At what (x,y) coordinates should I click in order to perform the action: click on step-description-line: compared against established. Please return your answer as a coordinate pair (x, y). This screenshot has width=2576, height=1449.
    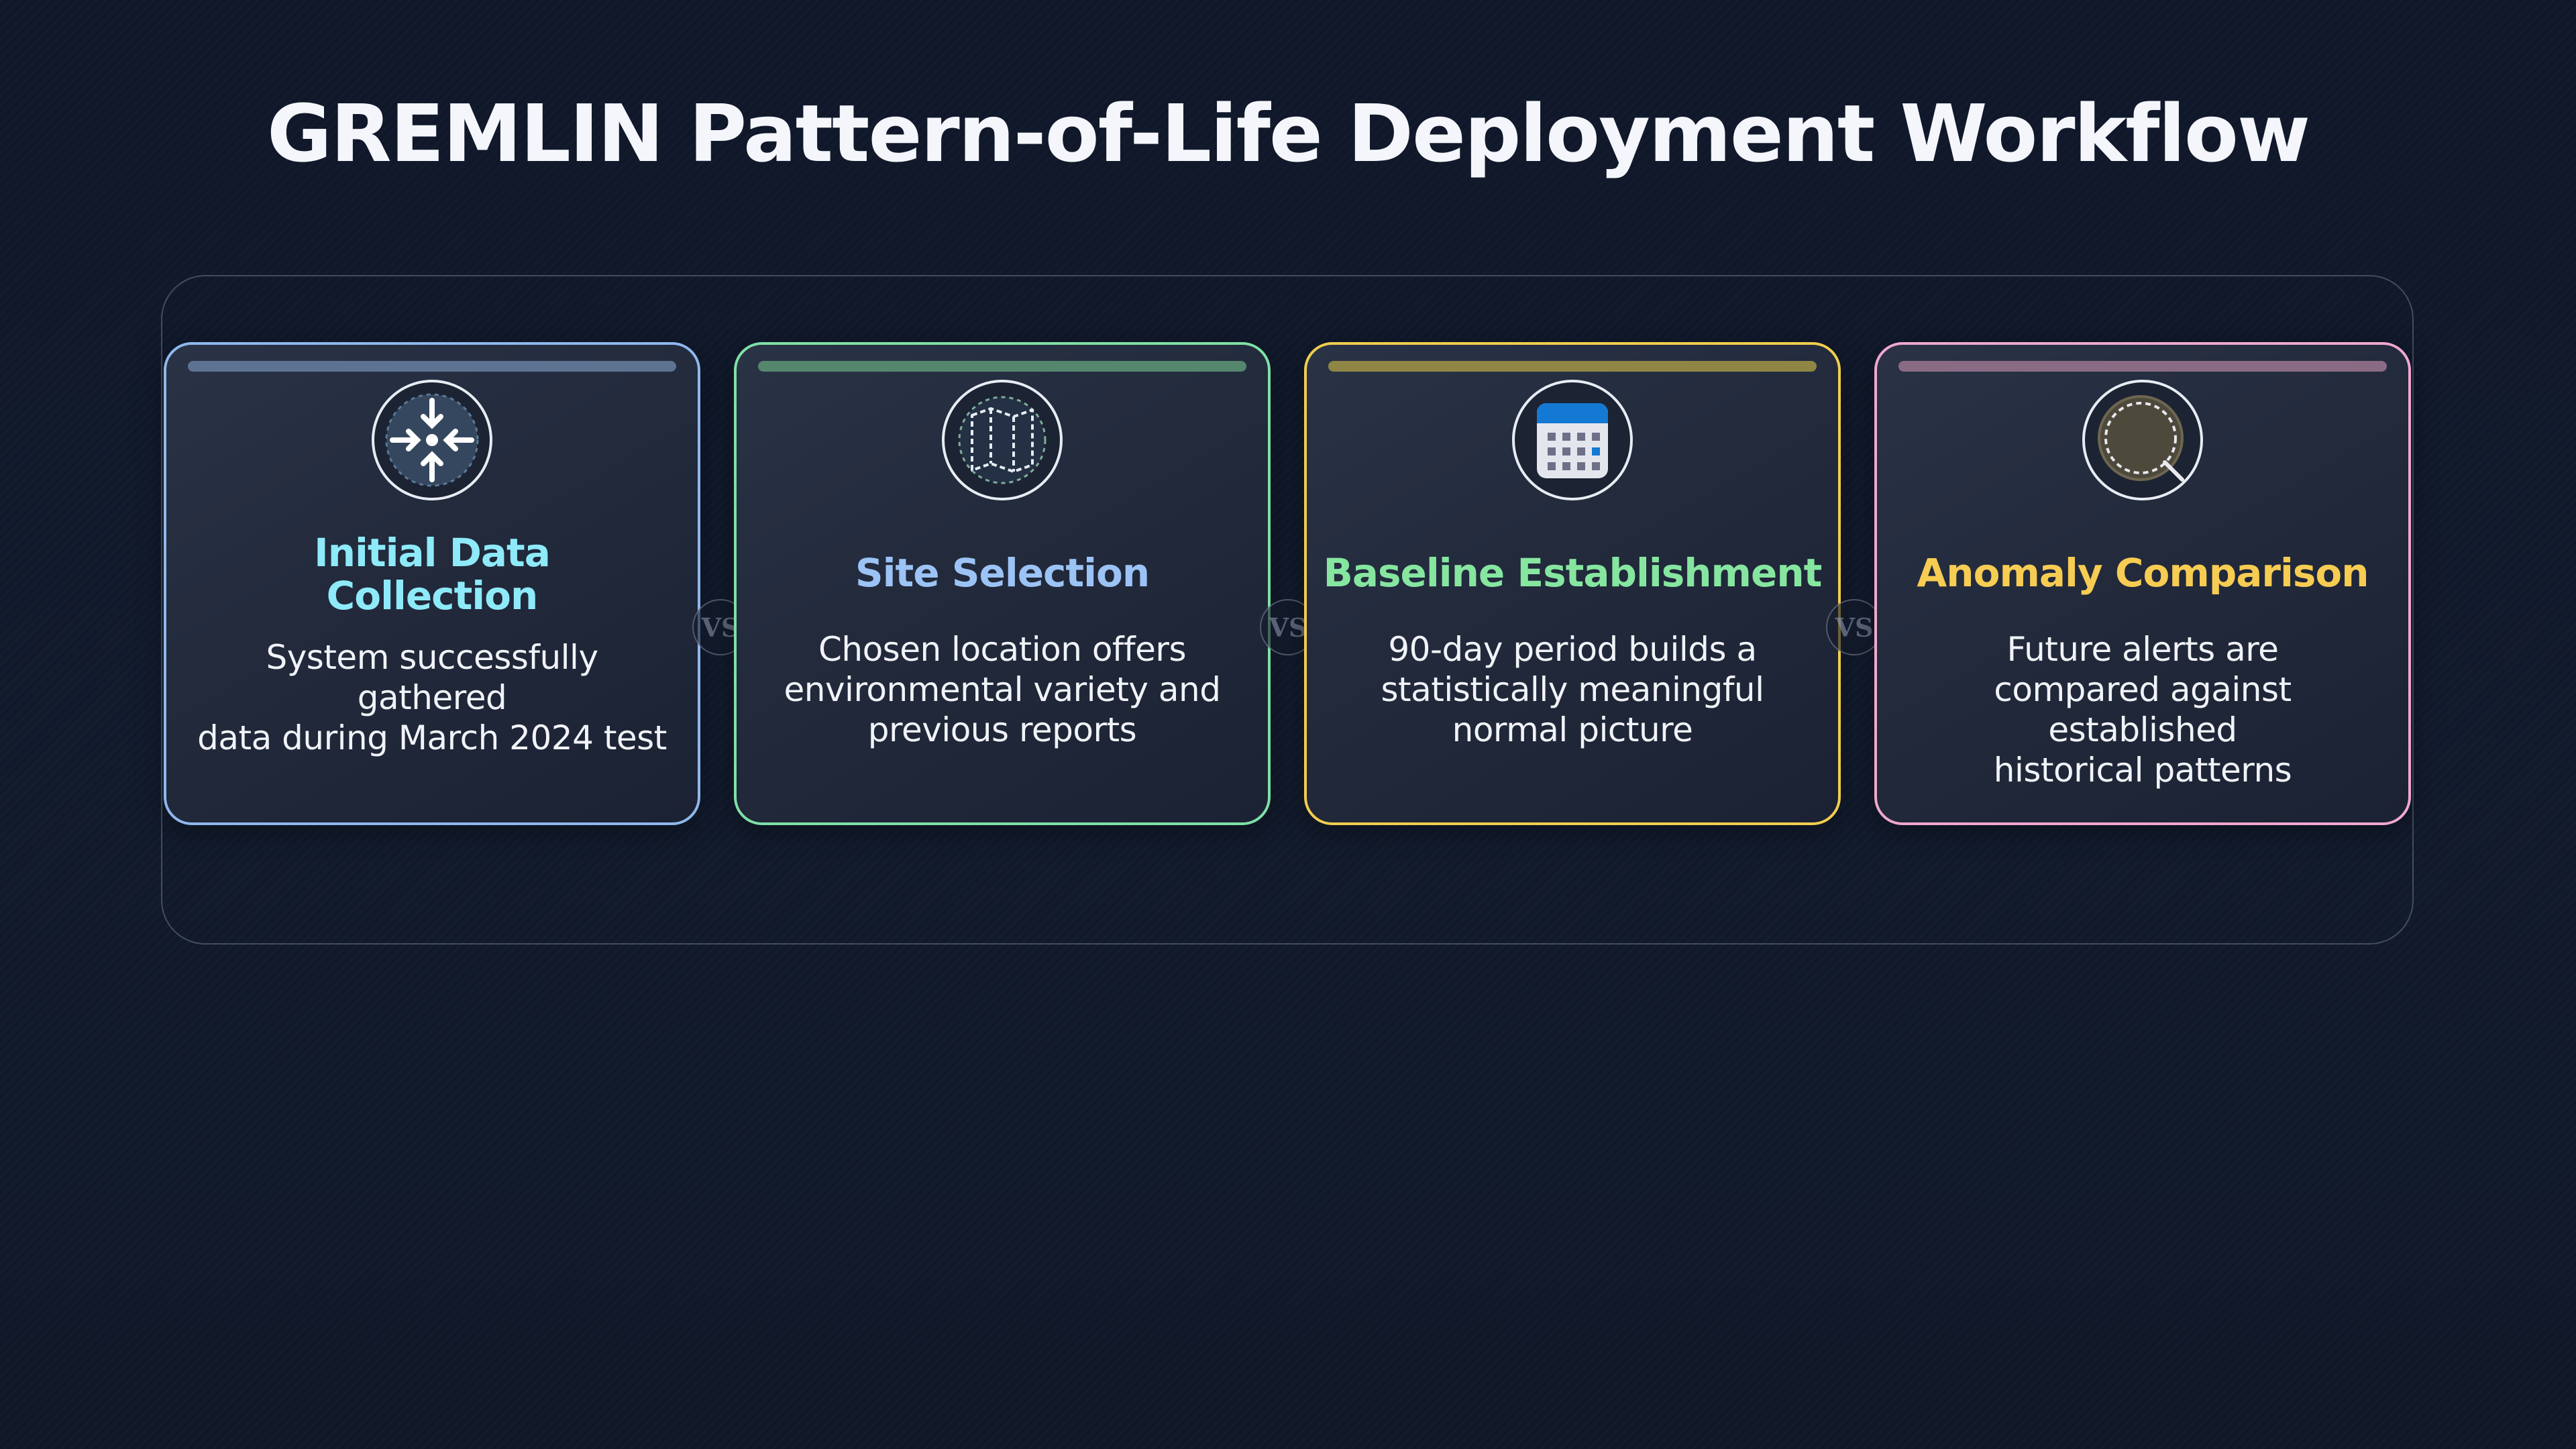
    Looking at the image, I should click on (2143, 709).